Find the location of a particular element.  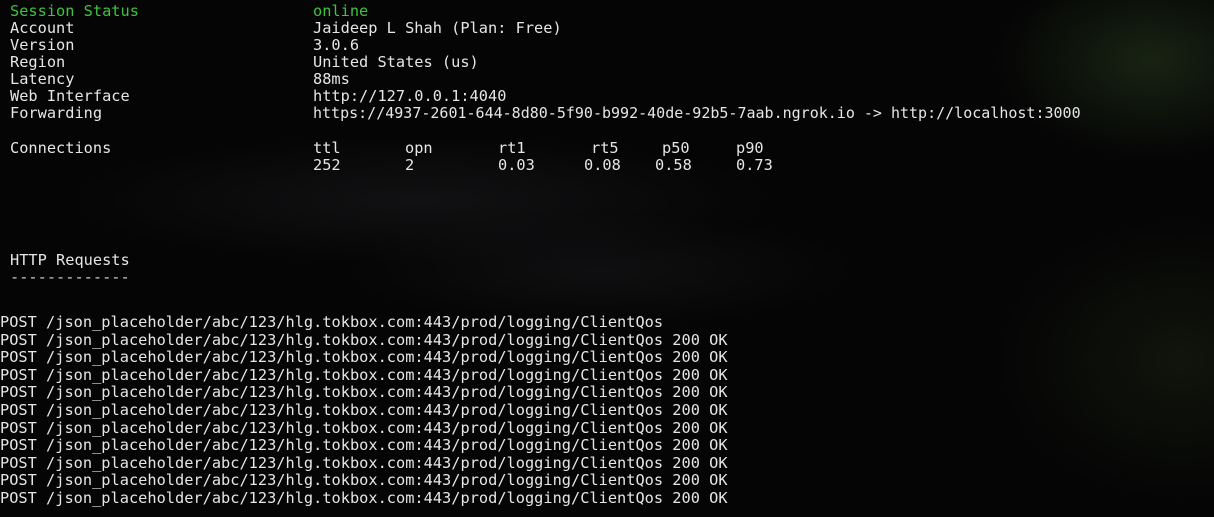

forwarding-label: Forwarding is located at coordinates (56, 113).